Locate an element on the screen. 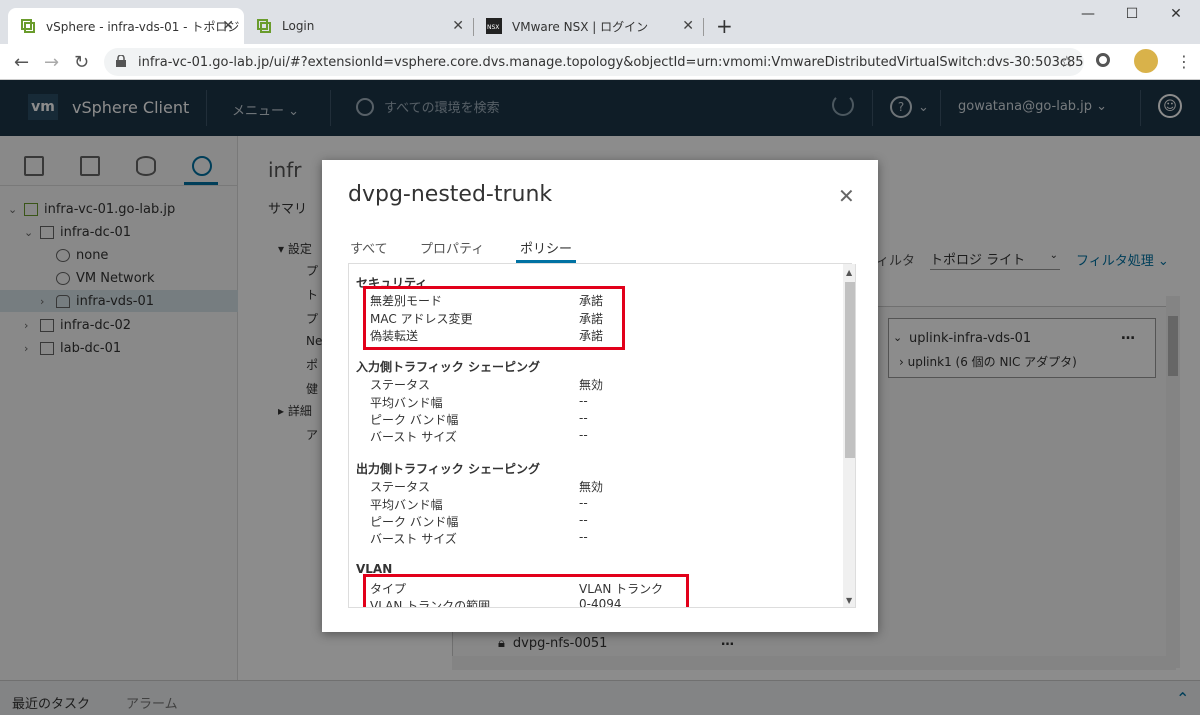 The image size is (1200, 715). svg-text: NSX is located at coordinates (493, 27).